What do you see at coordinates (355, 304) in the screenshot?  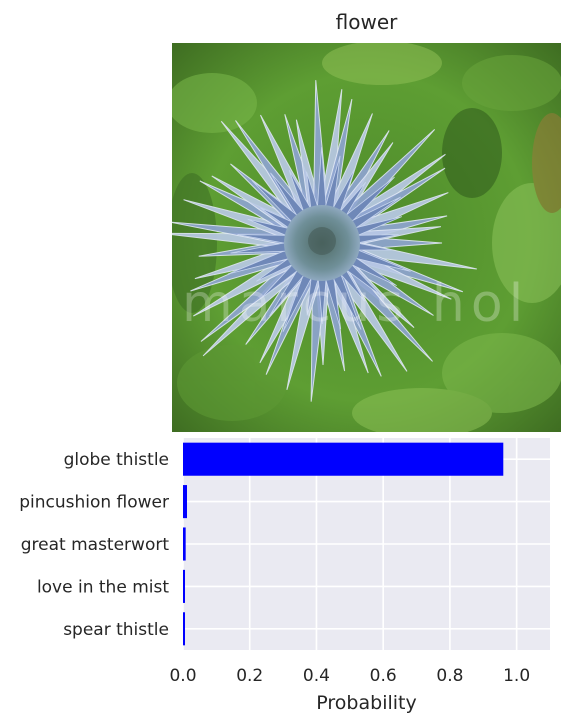 I see `image-watermark: marcus hol` at bounding box center [355, 304].